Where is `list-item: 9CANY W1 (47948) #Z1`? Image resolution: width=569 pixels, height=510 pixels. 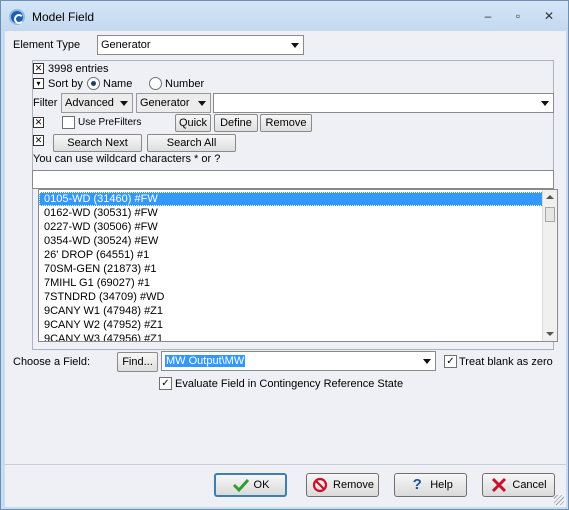 list-item: 9CANY W1 (47948) #Z1 is located at coordinates (298, 311).